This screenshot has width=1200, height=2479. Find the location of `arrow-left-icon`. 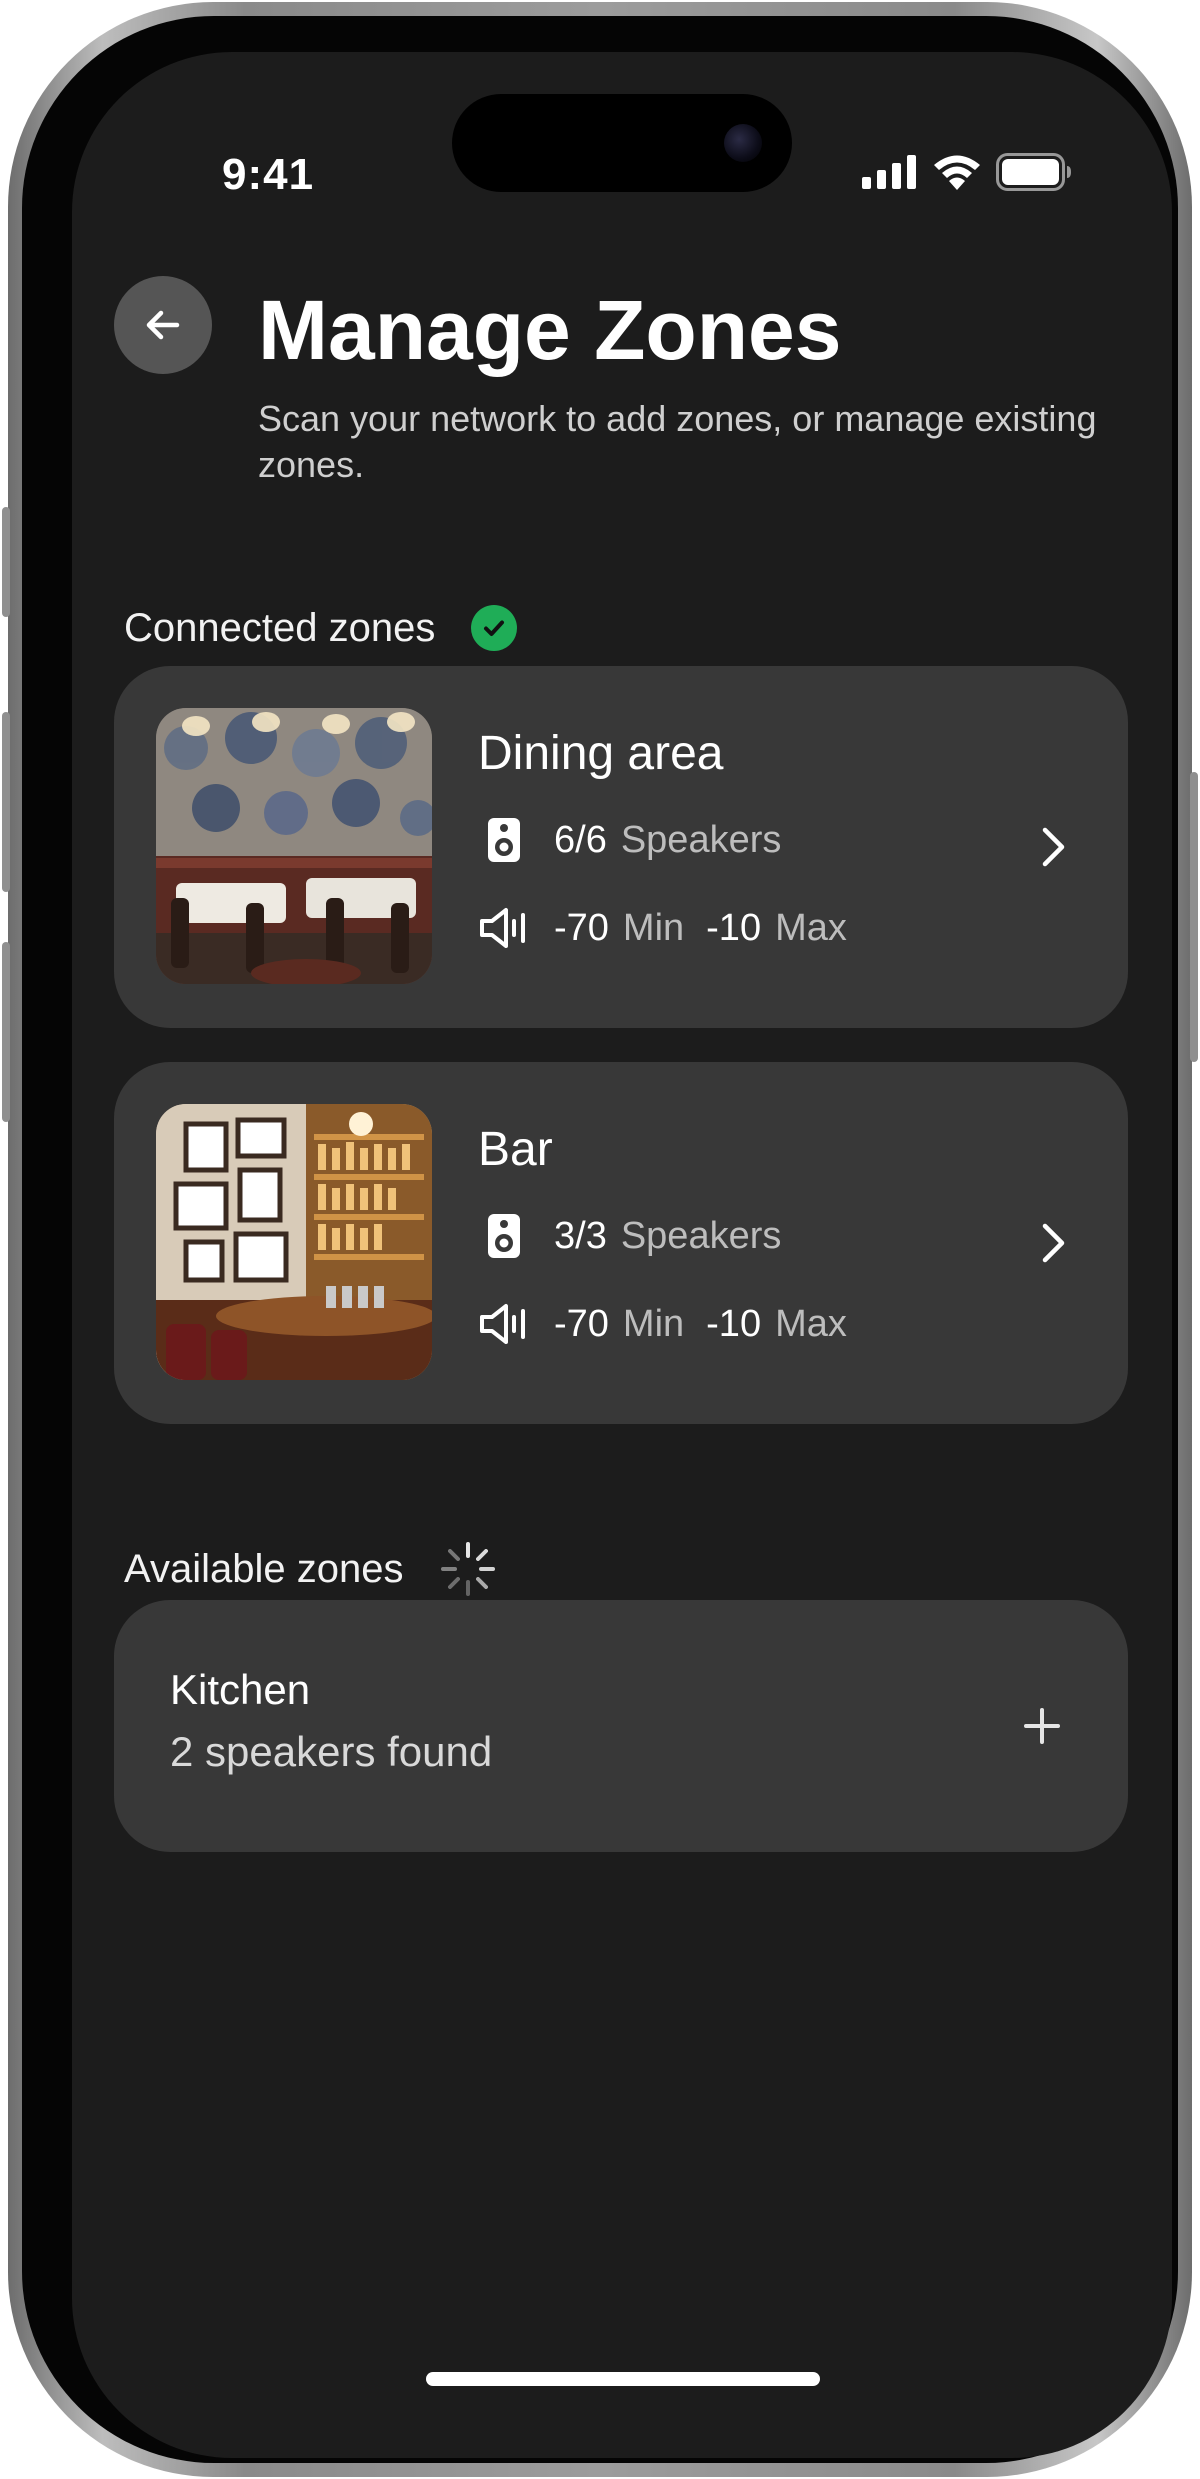

arrow-left-icon is located at coordinates (163, 325).